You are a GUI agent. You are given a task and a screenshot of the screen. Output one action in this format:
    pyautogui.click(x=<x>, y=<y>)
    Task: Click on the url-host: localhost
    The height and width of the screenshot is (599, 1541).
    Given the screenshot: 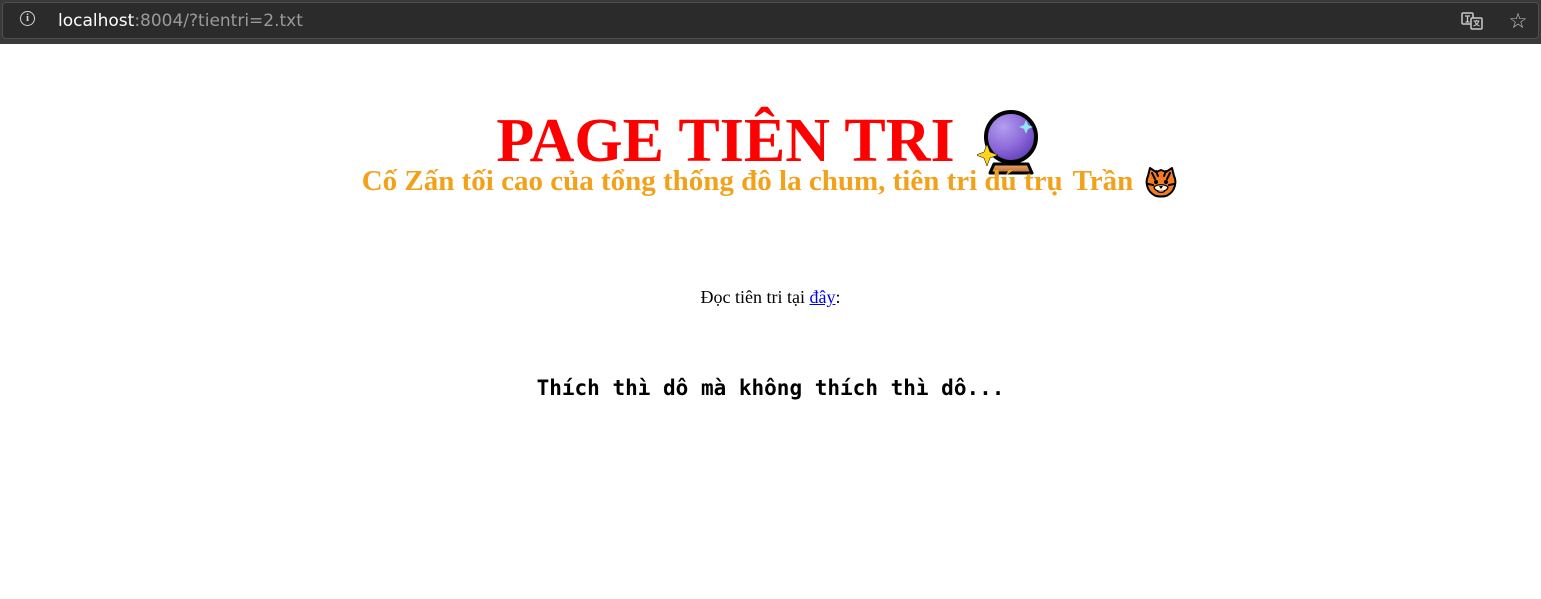 What is the action you would take?
    pyautogui.click(x=96, y=21)
    